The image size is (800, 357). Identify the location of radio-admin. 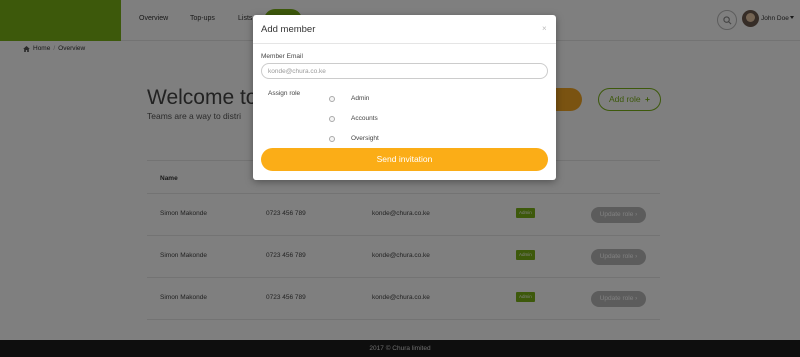
(332, 98).